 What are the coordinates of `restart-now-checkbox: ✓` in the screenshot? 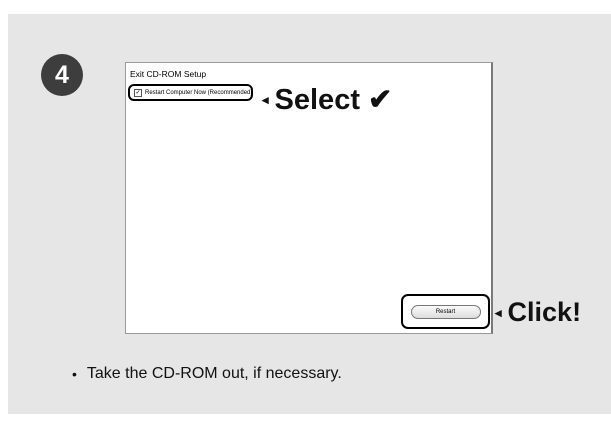 It's located at (138, 92).